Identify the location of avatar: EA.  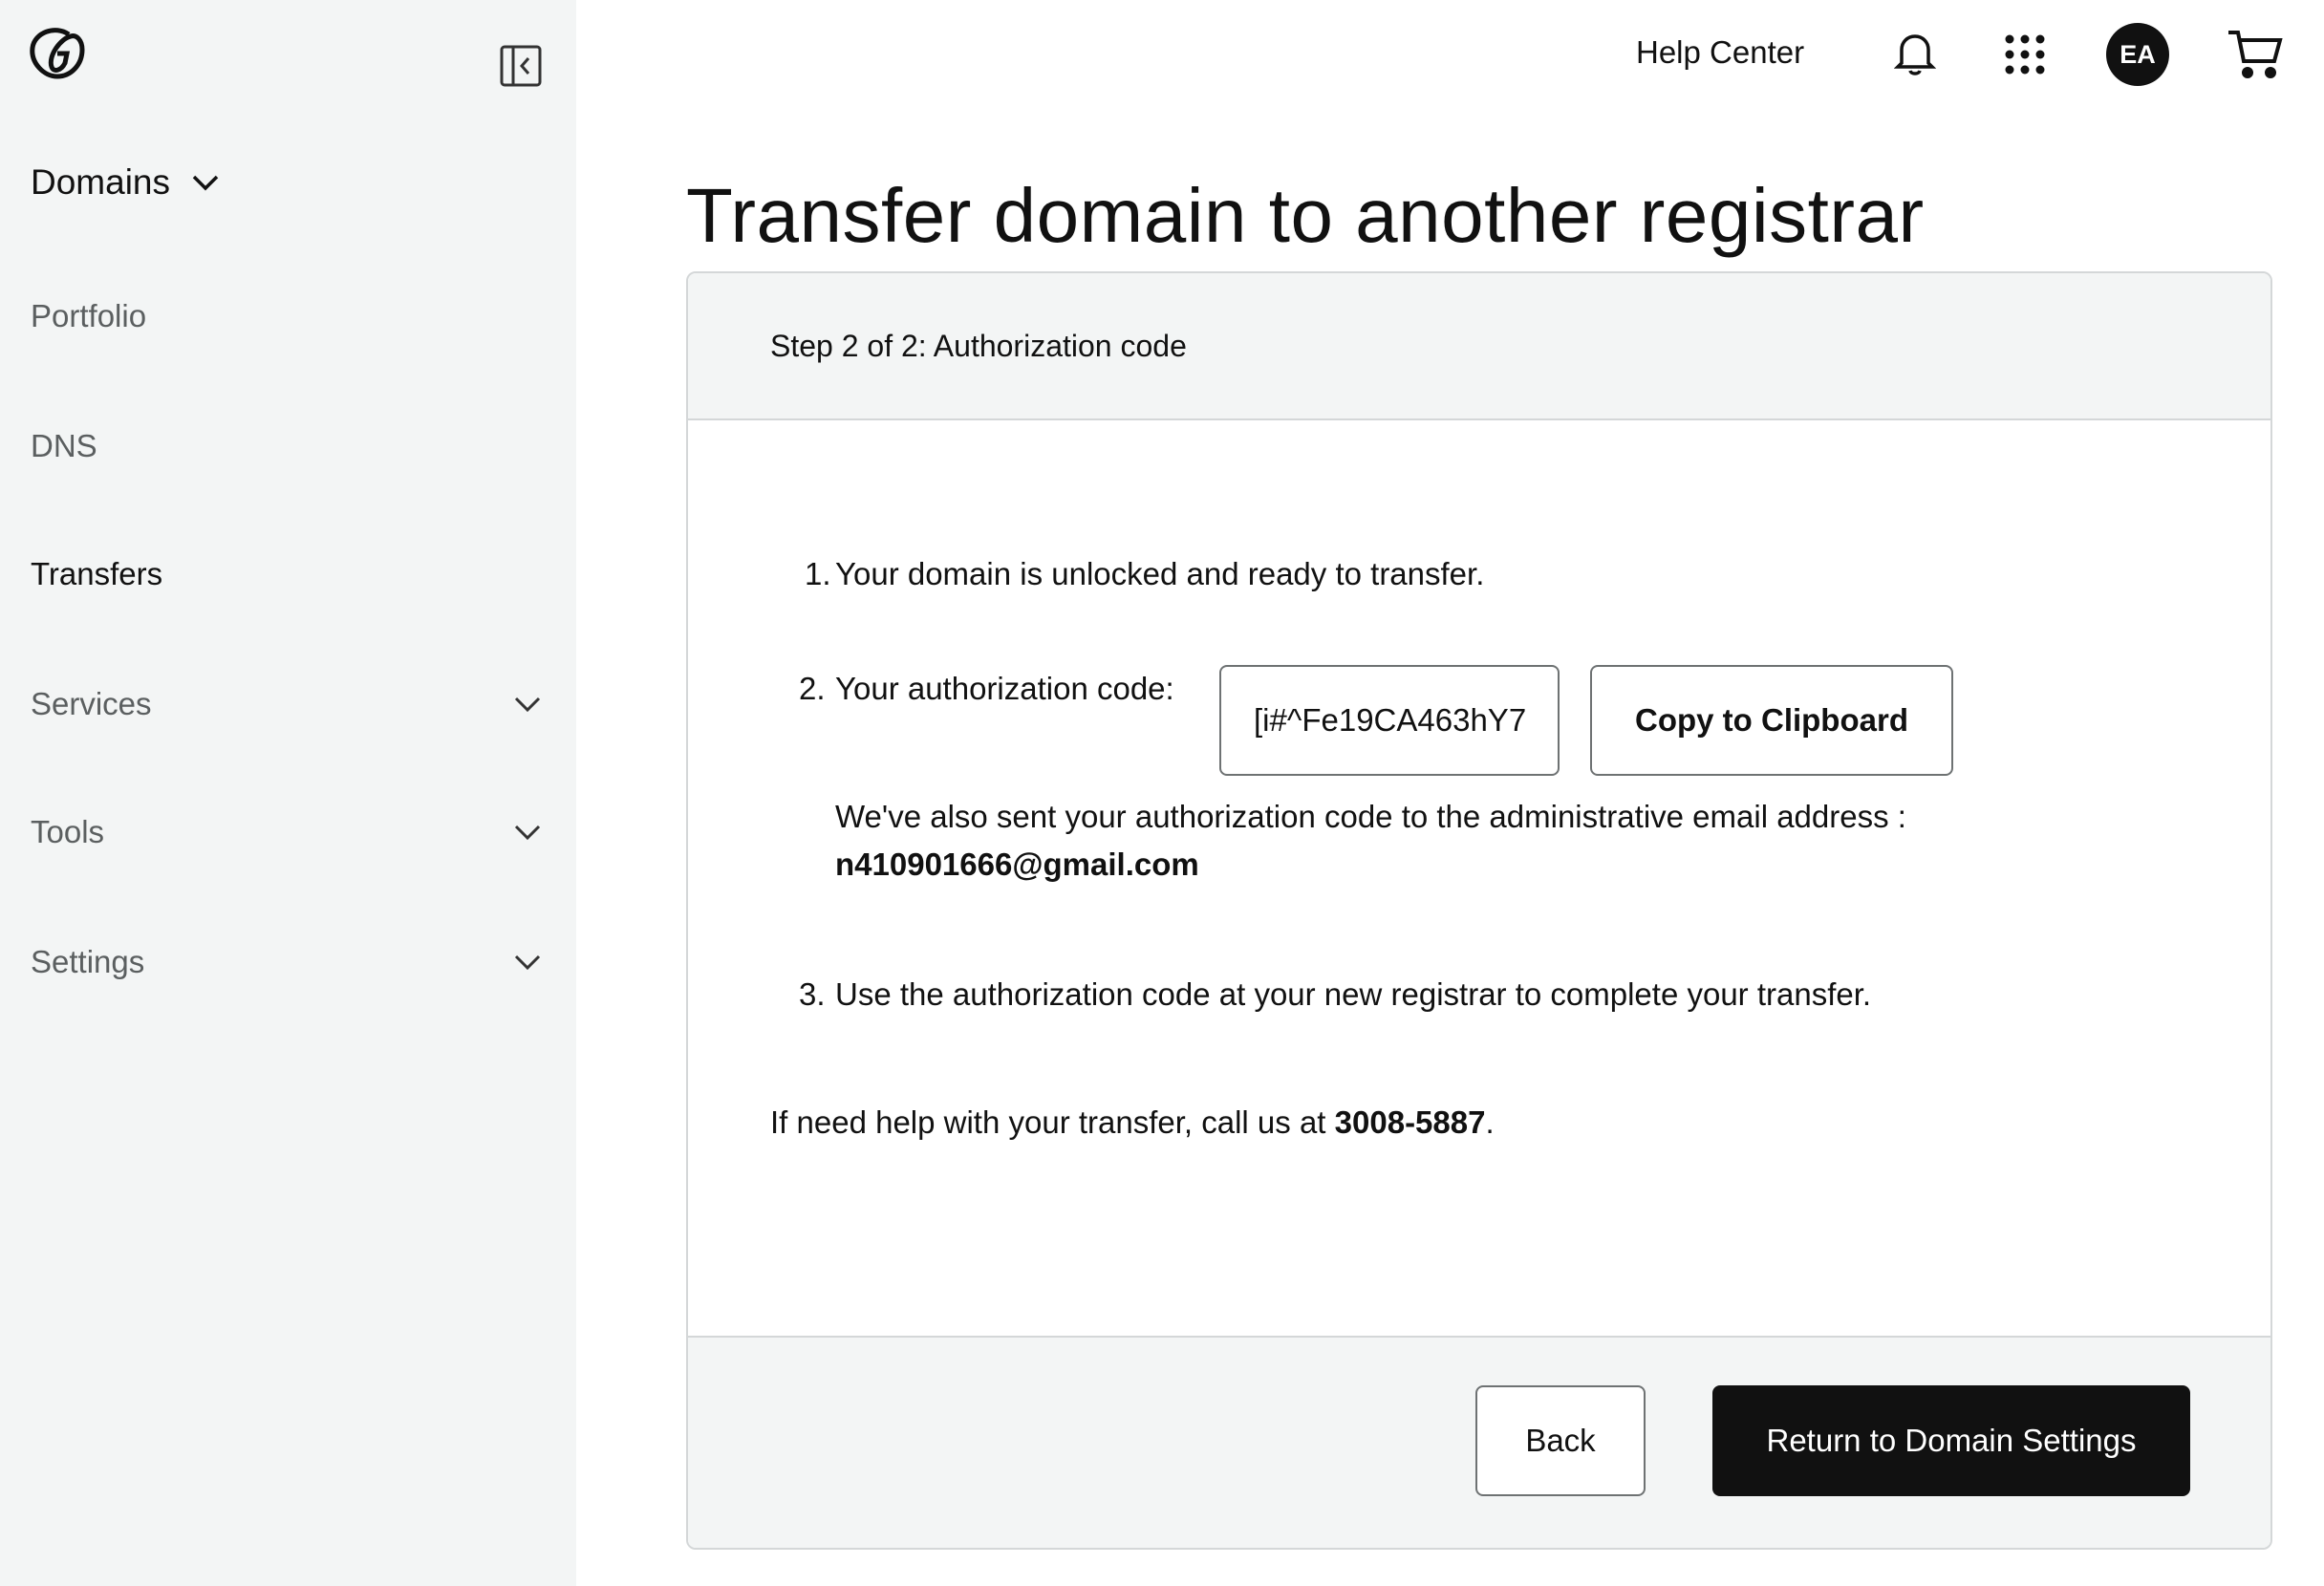
(2137, 54).